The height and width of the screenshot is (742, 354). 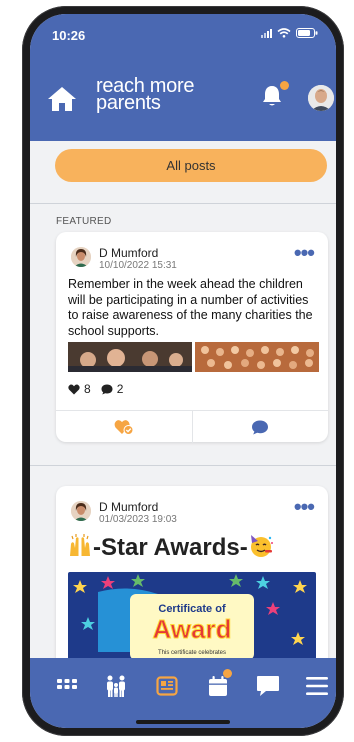 I want to click on heart-check-icon, so click(x=124, y=427).